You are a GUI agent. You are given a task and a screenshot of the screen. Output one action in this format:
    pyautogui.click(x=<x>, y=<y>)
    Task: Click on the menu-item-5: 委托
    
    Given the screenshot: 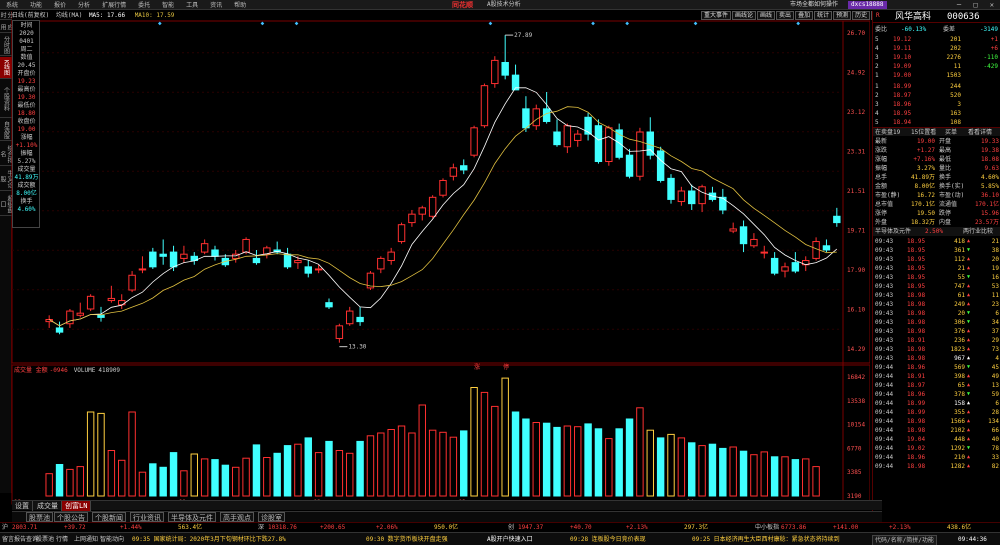 What is the action you would take?
    pyautogui.click(x=144, y=4)
    